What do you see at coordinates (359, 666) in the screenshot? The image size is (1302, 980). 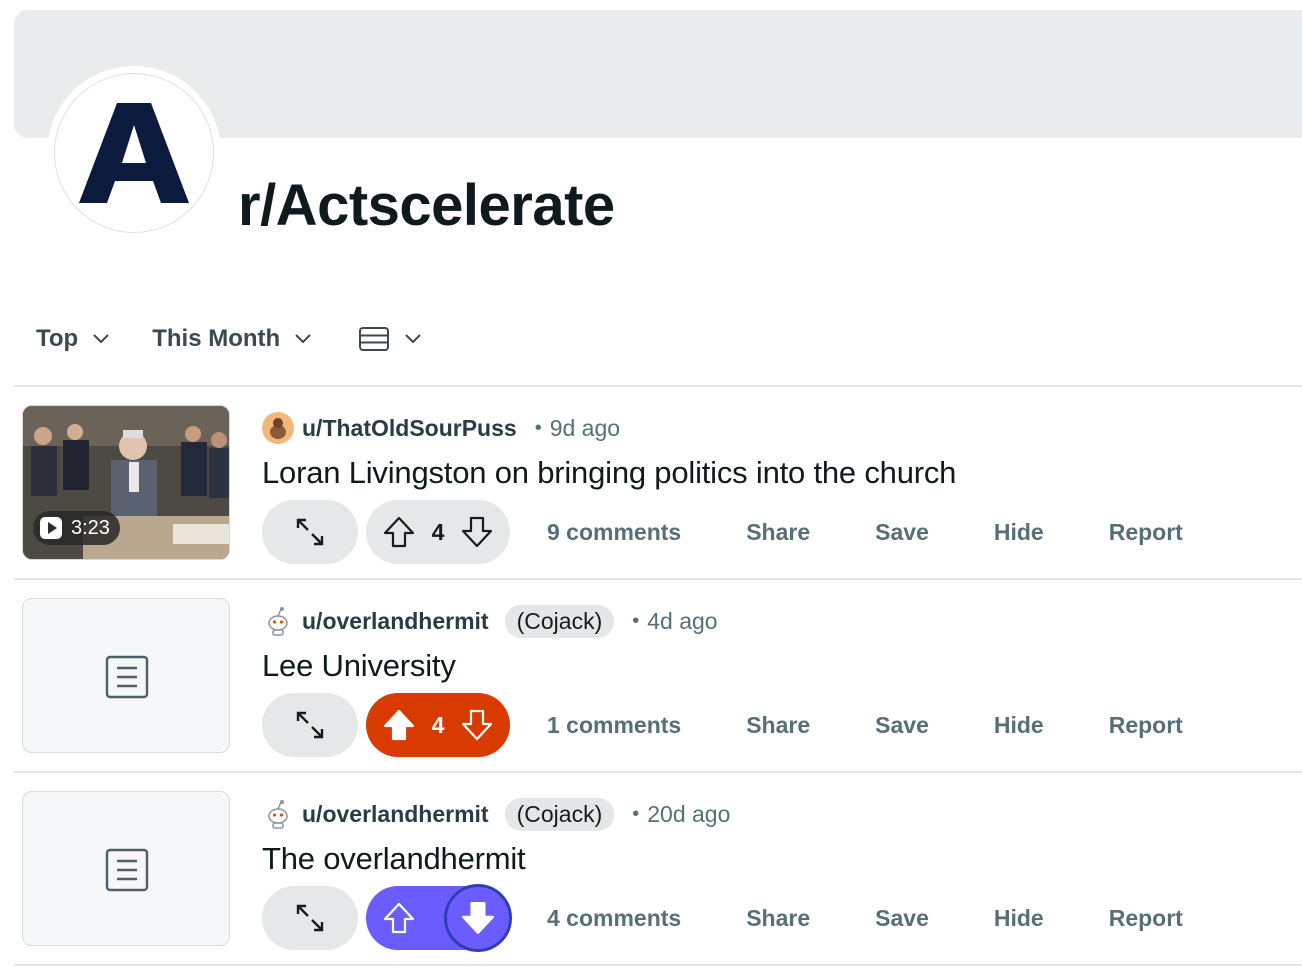 I see `post-title: Lee University` at bounding box center [359, 666].